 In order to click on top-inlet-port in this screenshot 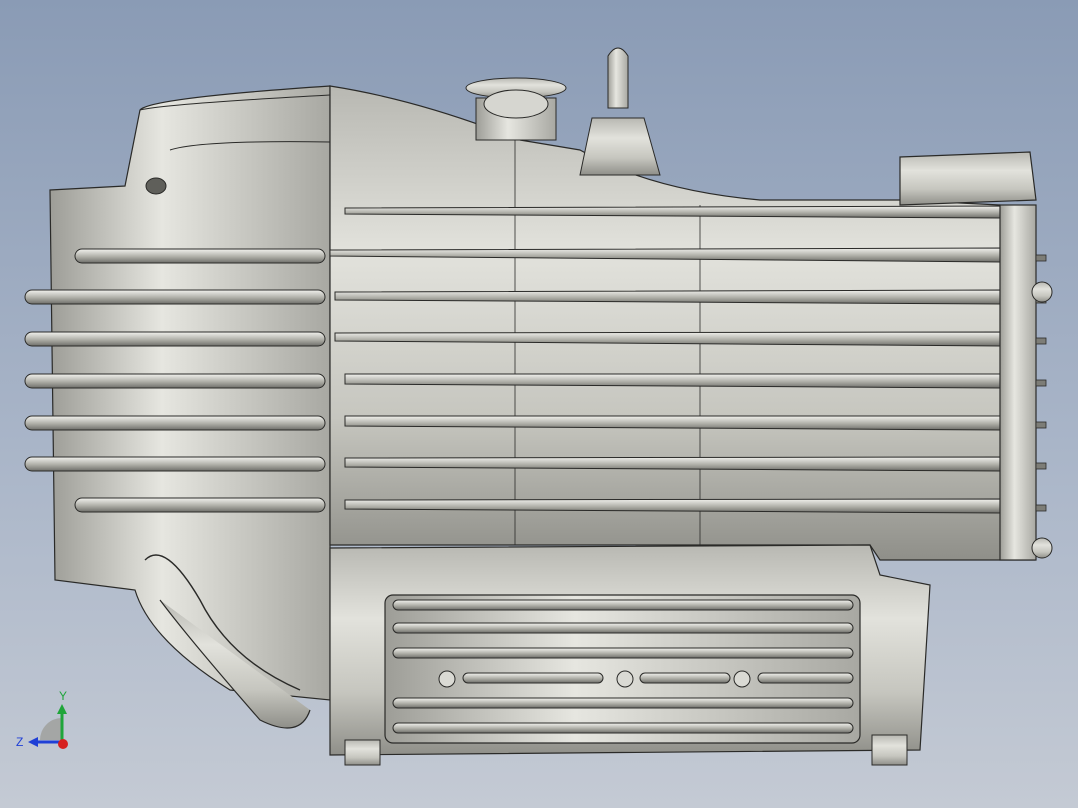, I will do `click(516, 109)`.